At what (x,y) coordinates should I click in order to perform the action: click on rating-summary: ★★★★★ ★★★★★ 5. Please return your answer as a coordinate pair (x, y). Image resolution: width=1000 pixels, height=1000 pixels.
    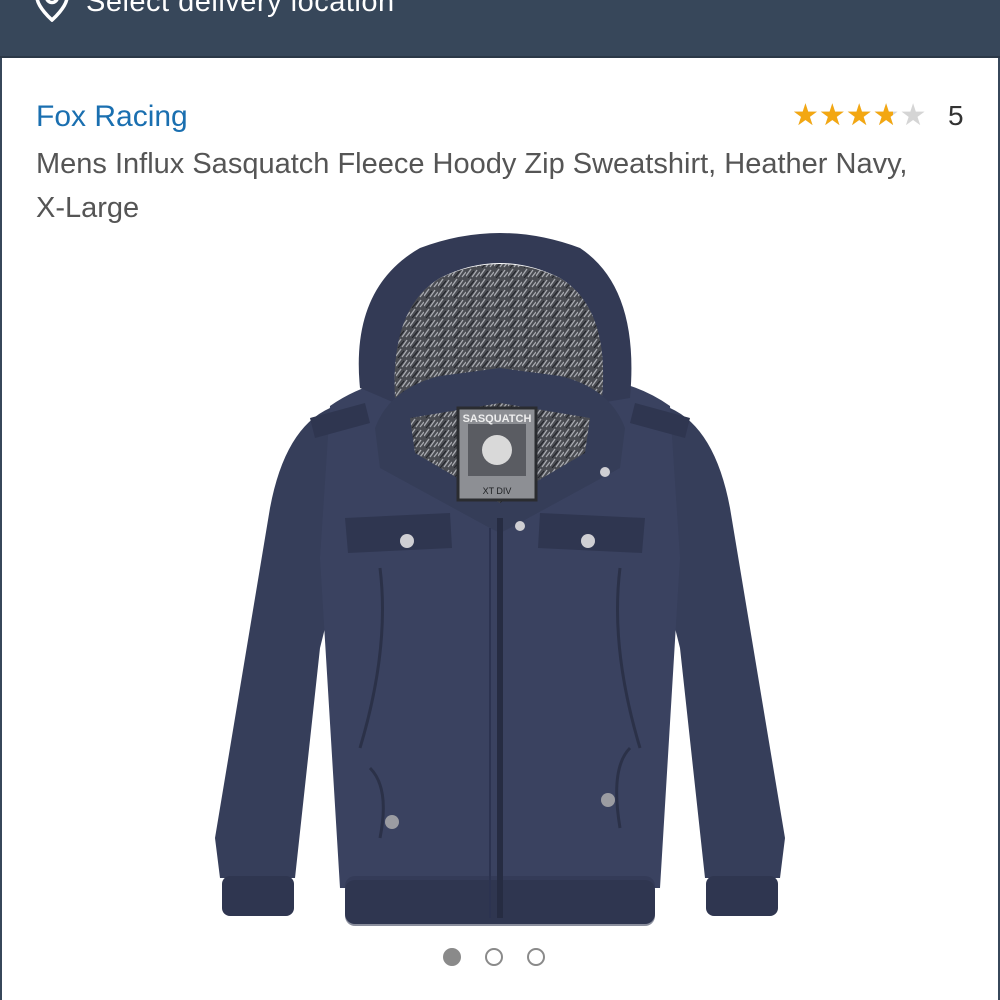
    Looking at the image, I should click on (878, 116).